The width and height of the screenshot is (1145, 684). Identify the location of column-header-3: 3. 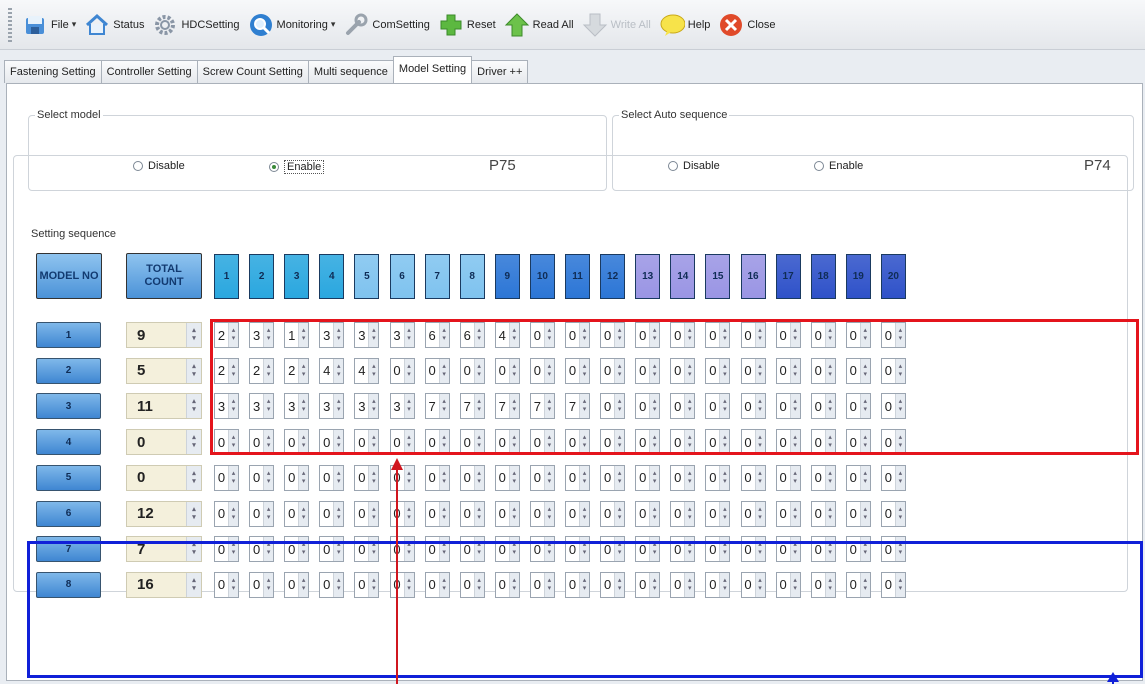
(297, 276).